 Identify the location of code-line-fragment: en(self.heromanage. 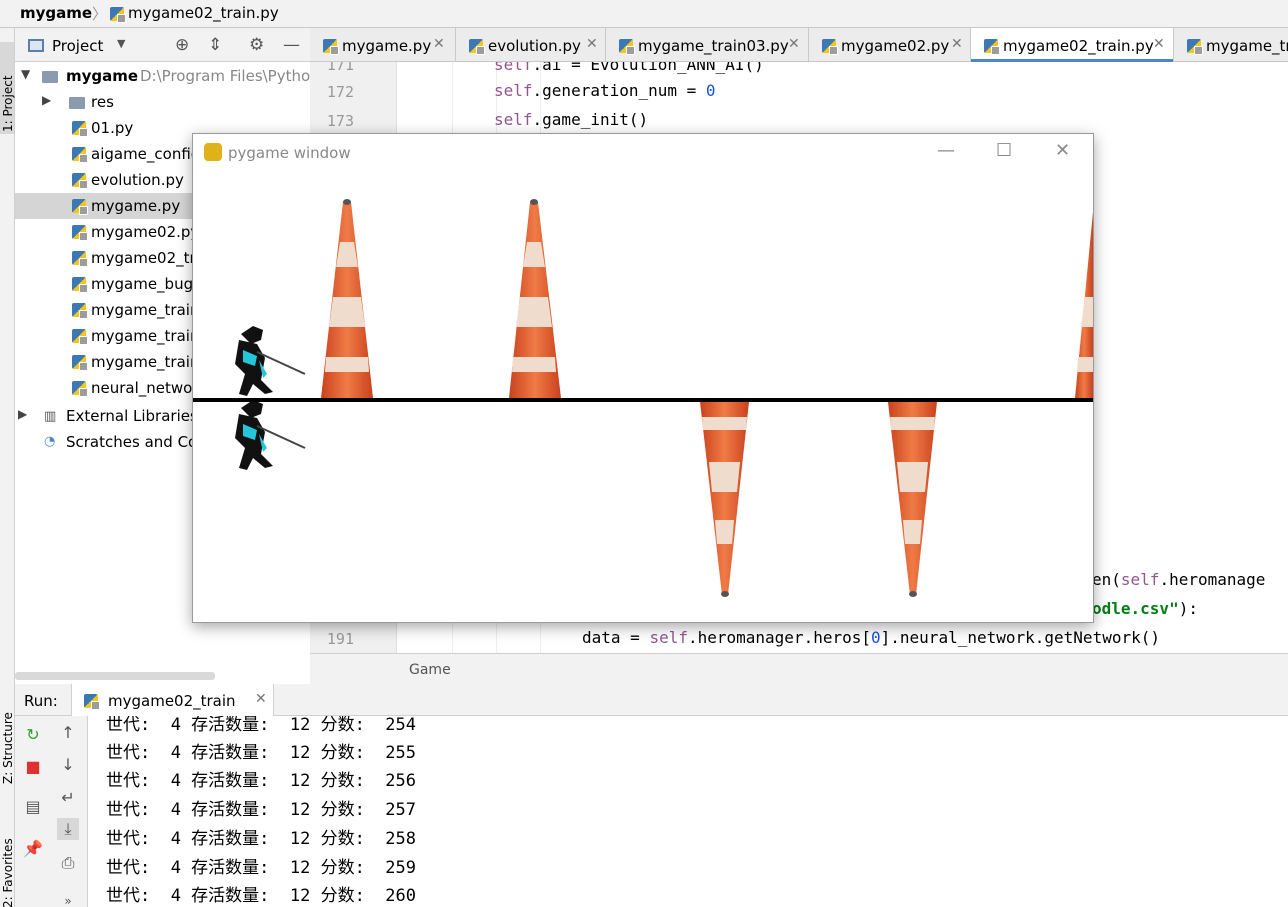
(1178, 579).